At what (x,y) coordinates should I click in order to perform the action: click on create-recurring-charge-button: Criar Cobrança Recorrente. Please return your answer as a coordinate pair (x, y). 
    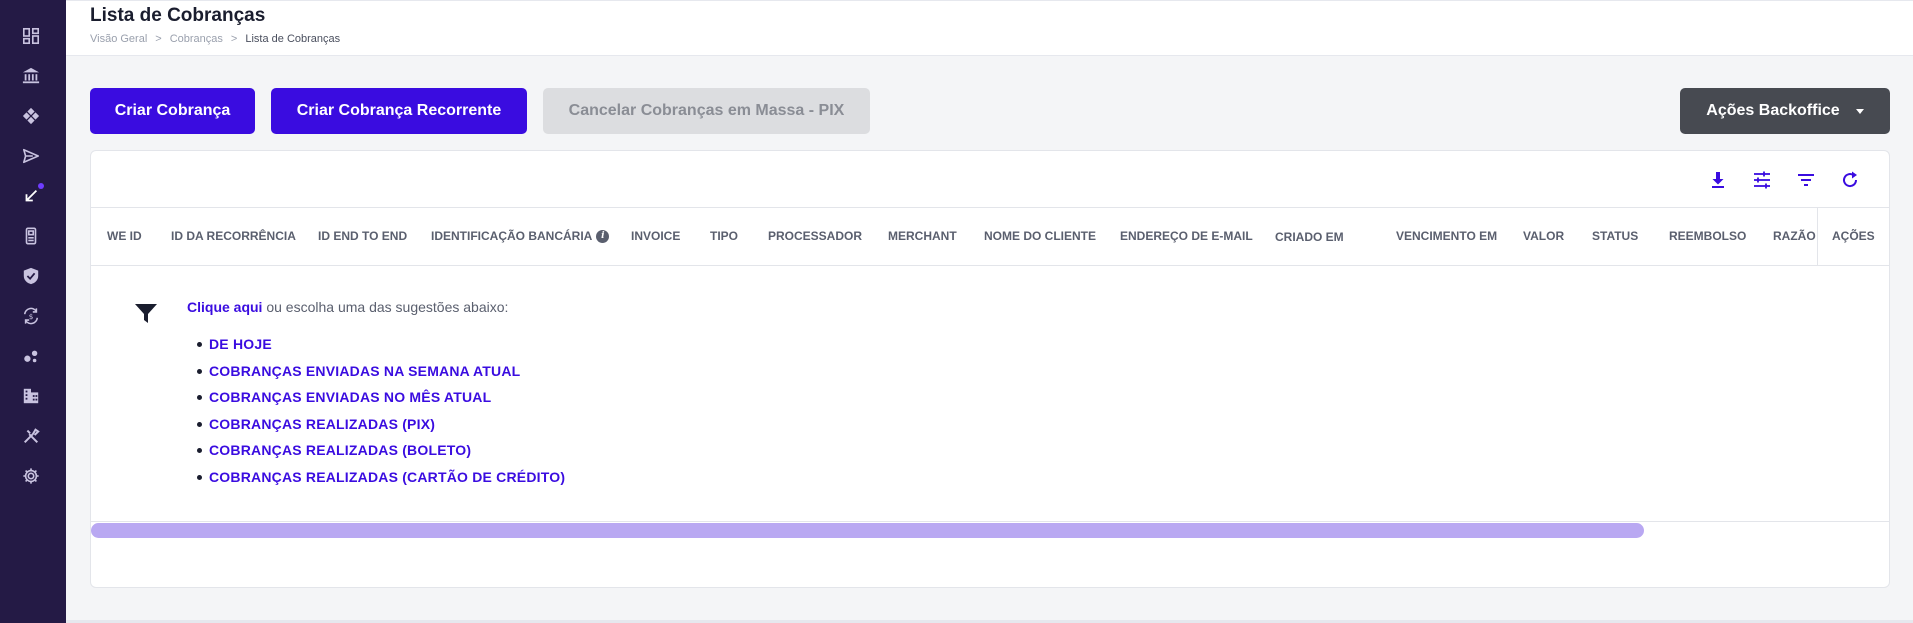
    Looking at the image, I should click on (399, 111).